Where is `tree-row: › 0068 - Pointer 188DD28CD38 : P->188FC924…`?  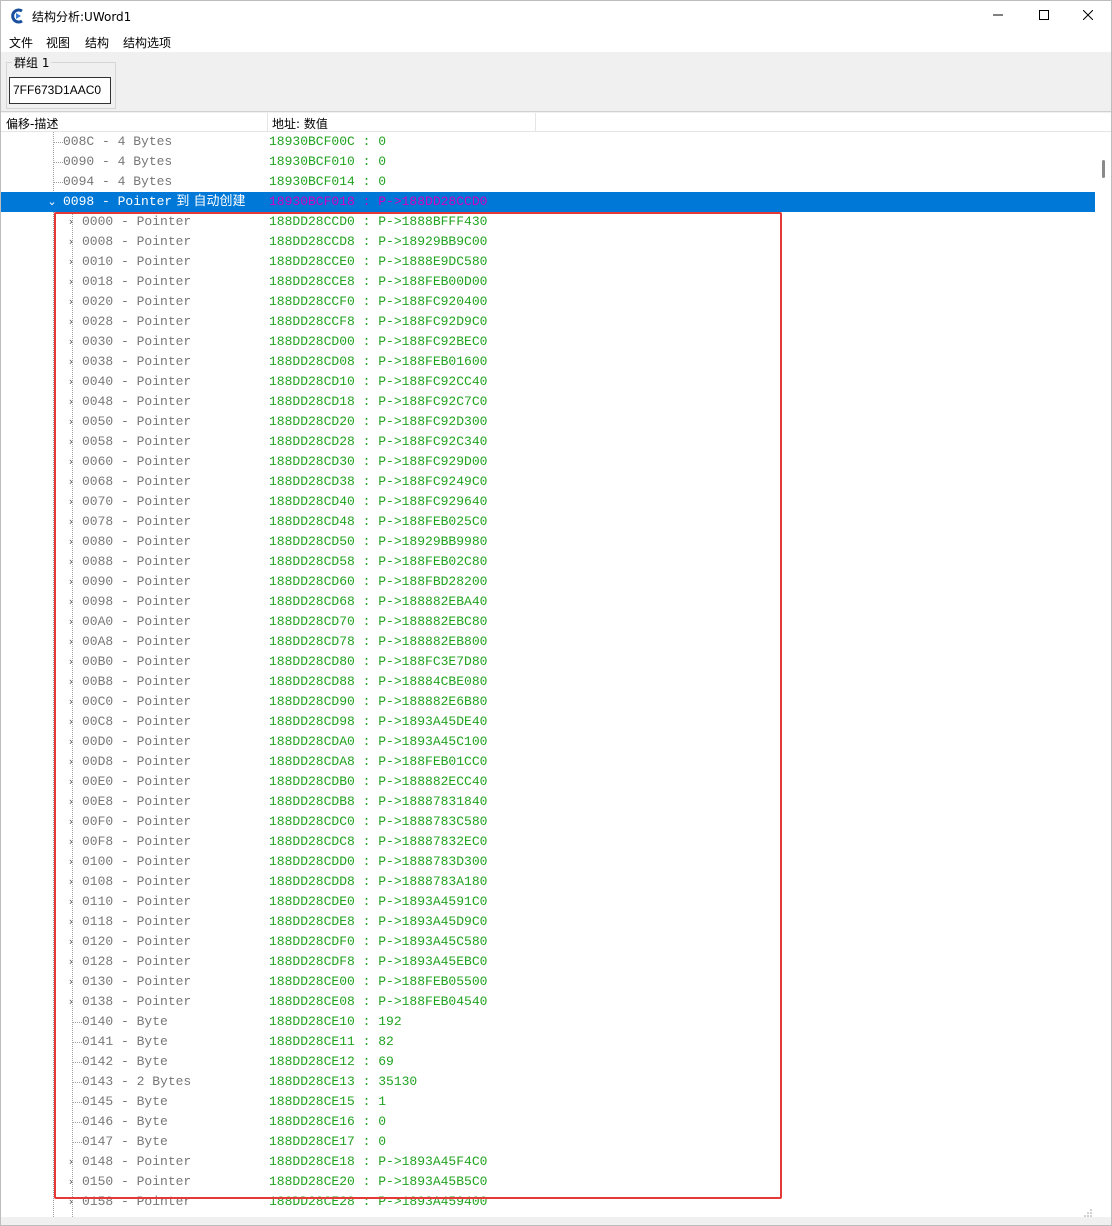
tree-row: › 0068 - Pointer 188DD28CD38 : P->188FC924… is located at coordinates (548, 482).